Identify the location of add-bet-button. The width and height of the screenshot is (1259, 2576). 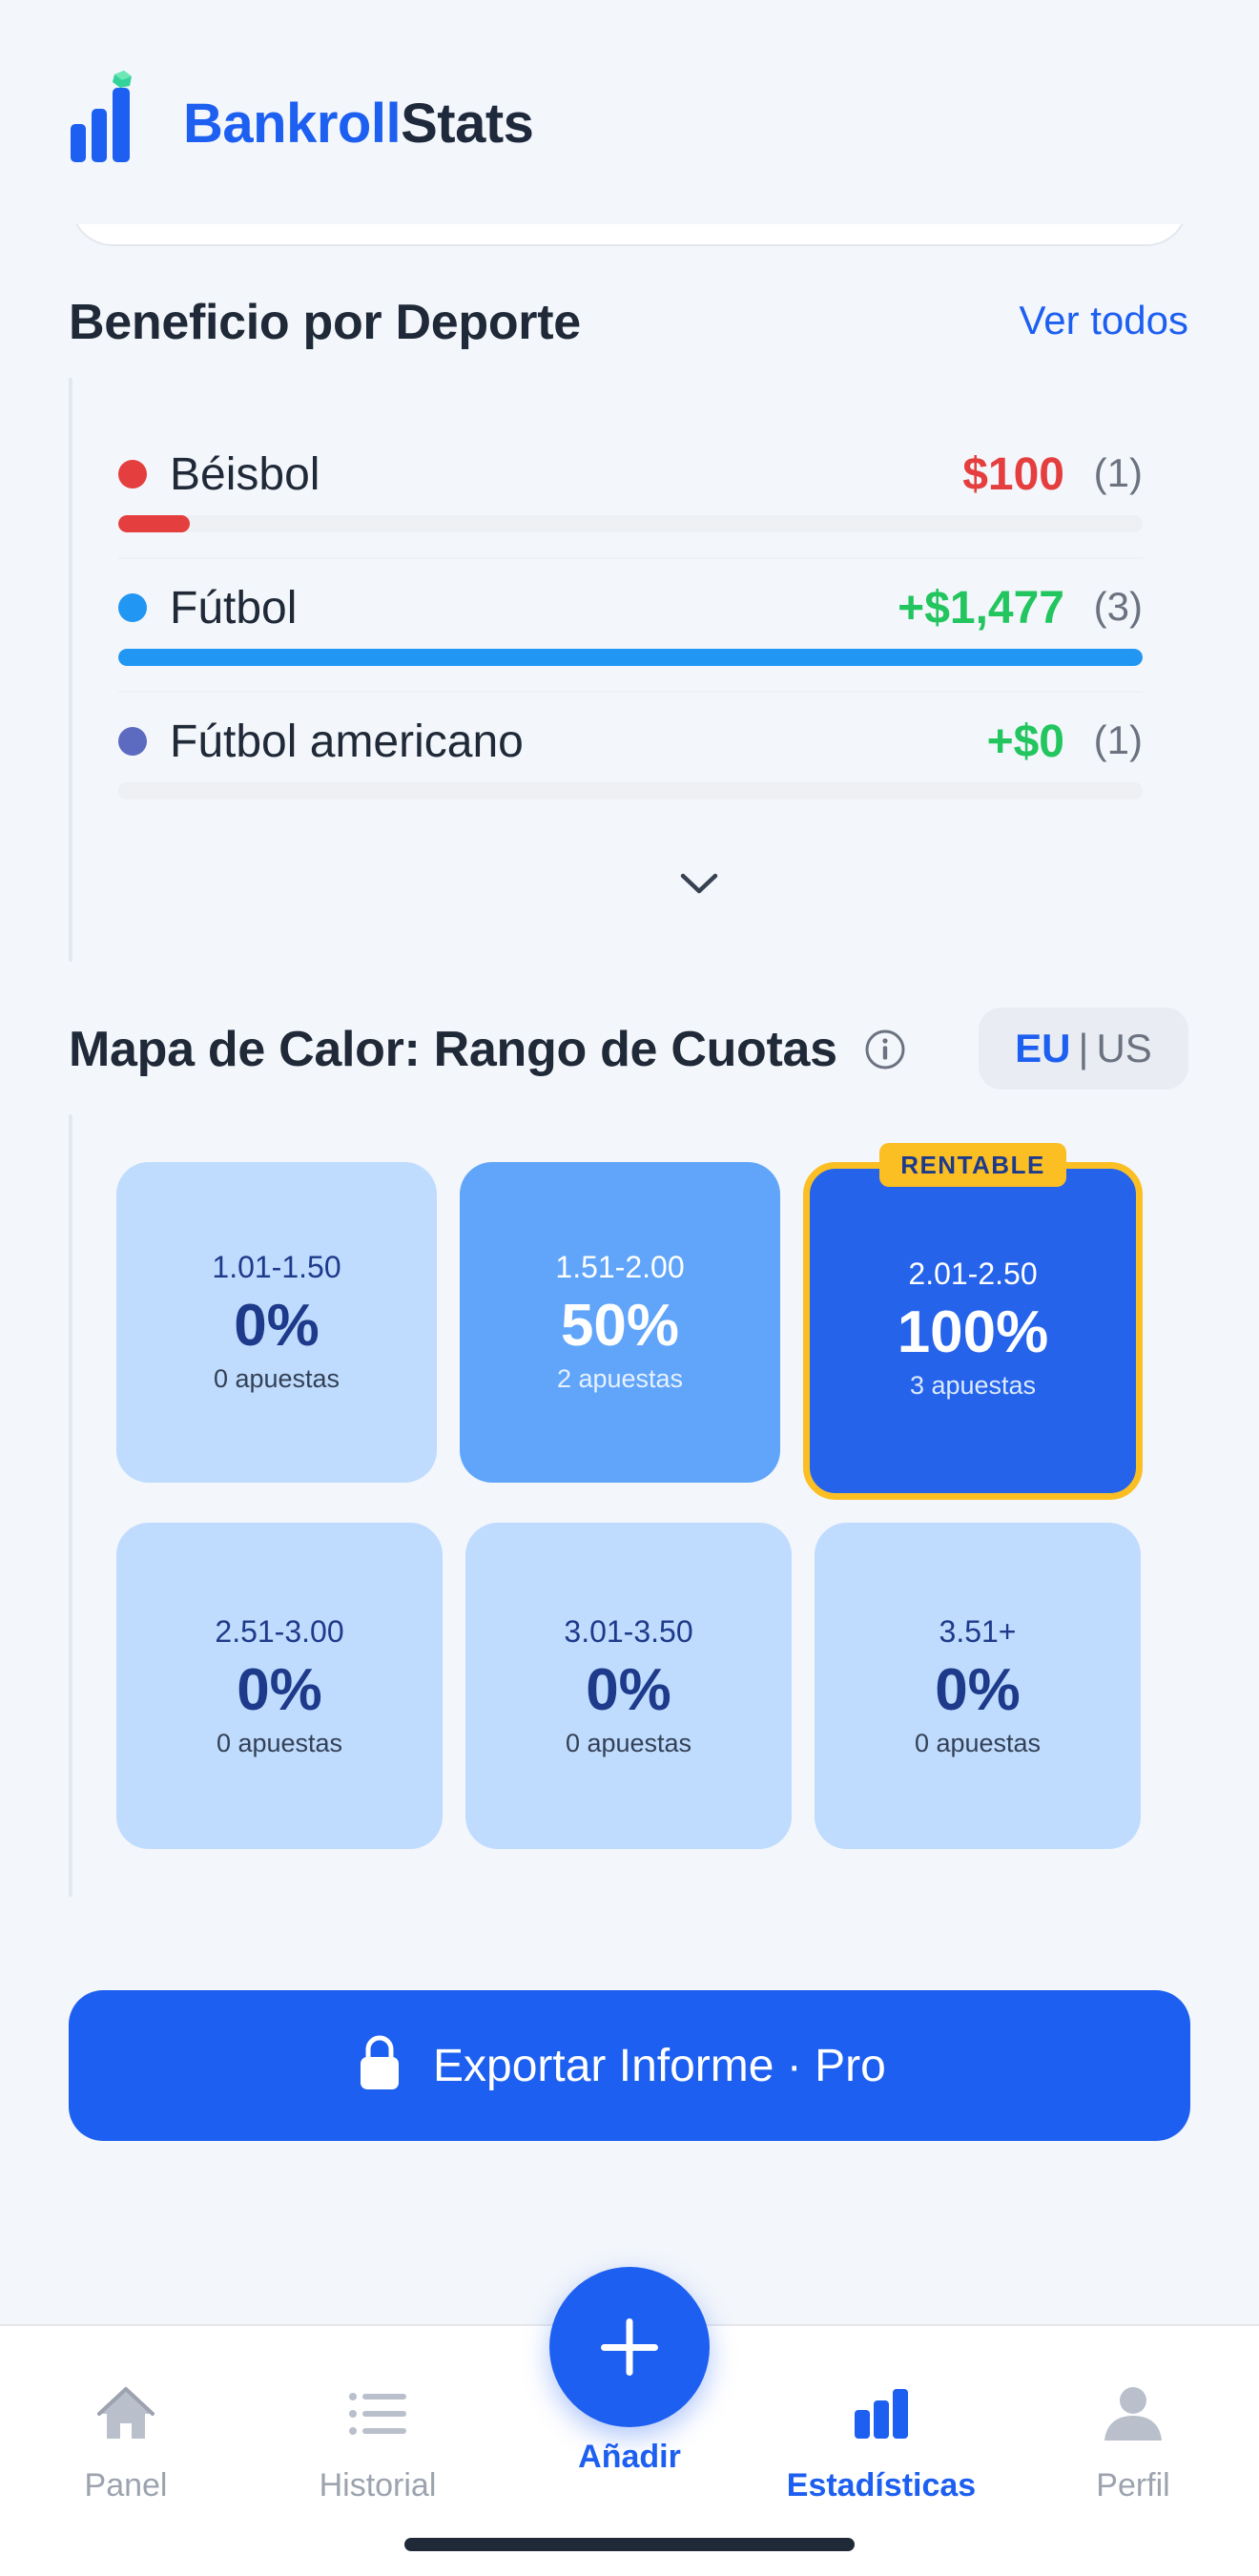
(629, 2347).